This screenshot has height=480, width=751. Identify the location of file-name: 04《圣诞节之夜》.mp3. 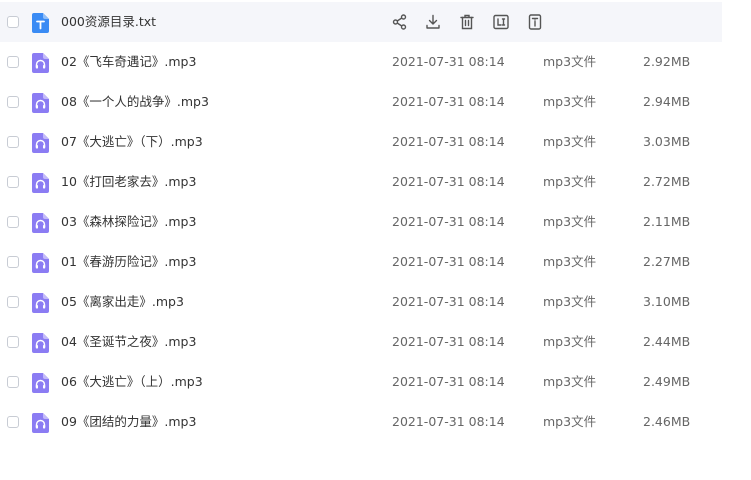
(128, 342).